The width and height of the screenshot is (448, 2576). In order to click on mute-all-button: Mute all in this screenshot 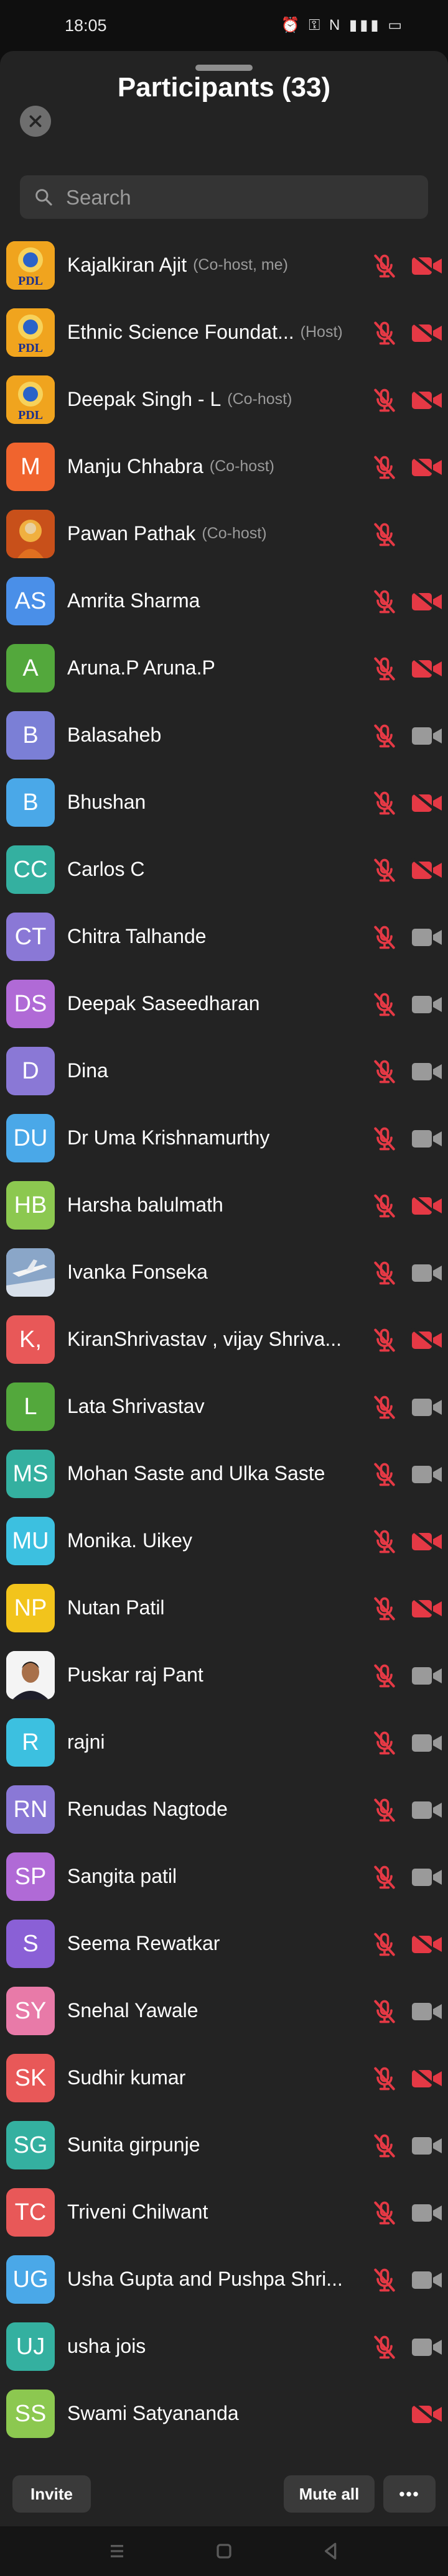, I will do `click(329, 2494)`.